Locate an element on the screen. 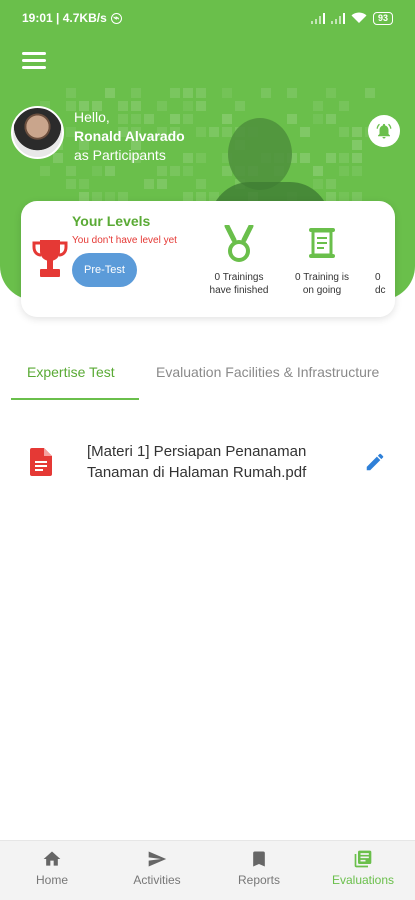  home-icon is located at coordinates (52, 858).